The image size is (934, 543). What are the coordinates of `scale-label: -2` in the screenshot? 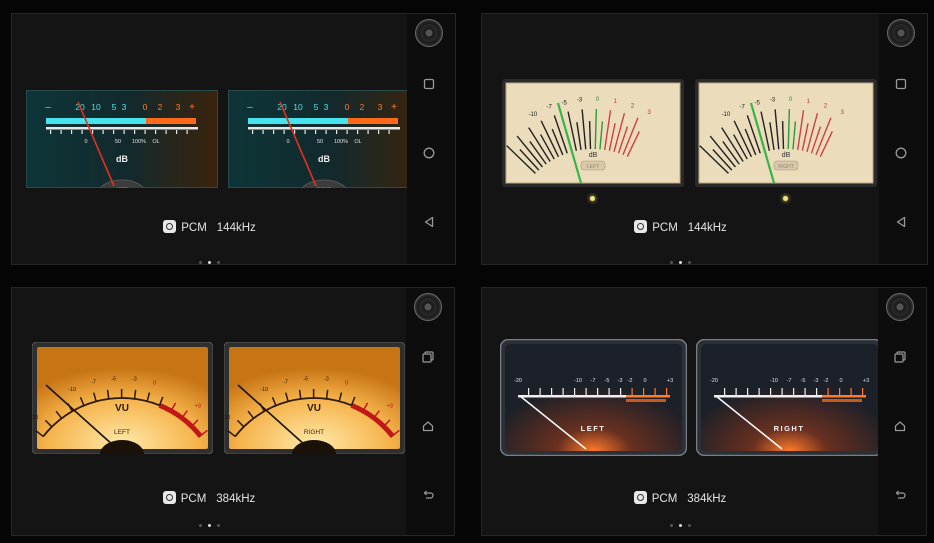 It's located at (826, 381).